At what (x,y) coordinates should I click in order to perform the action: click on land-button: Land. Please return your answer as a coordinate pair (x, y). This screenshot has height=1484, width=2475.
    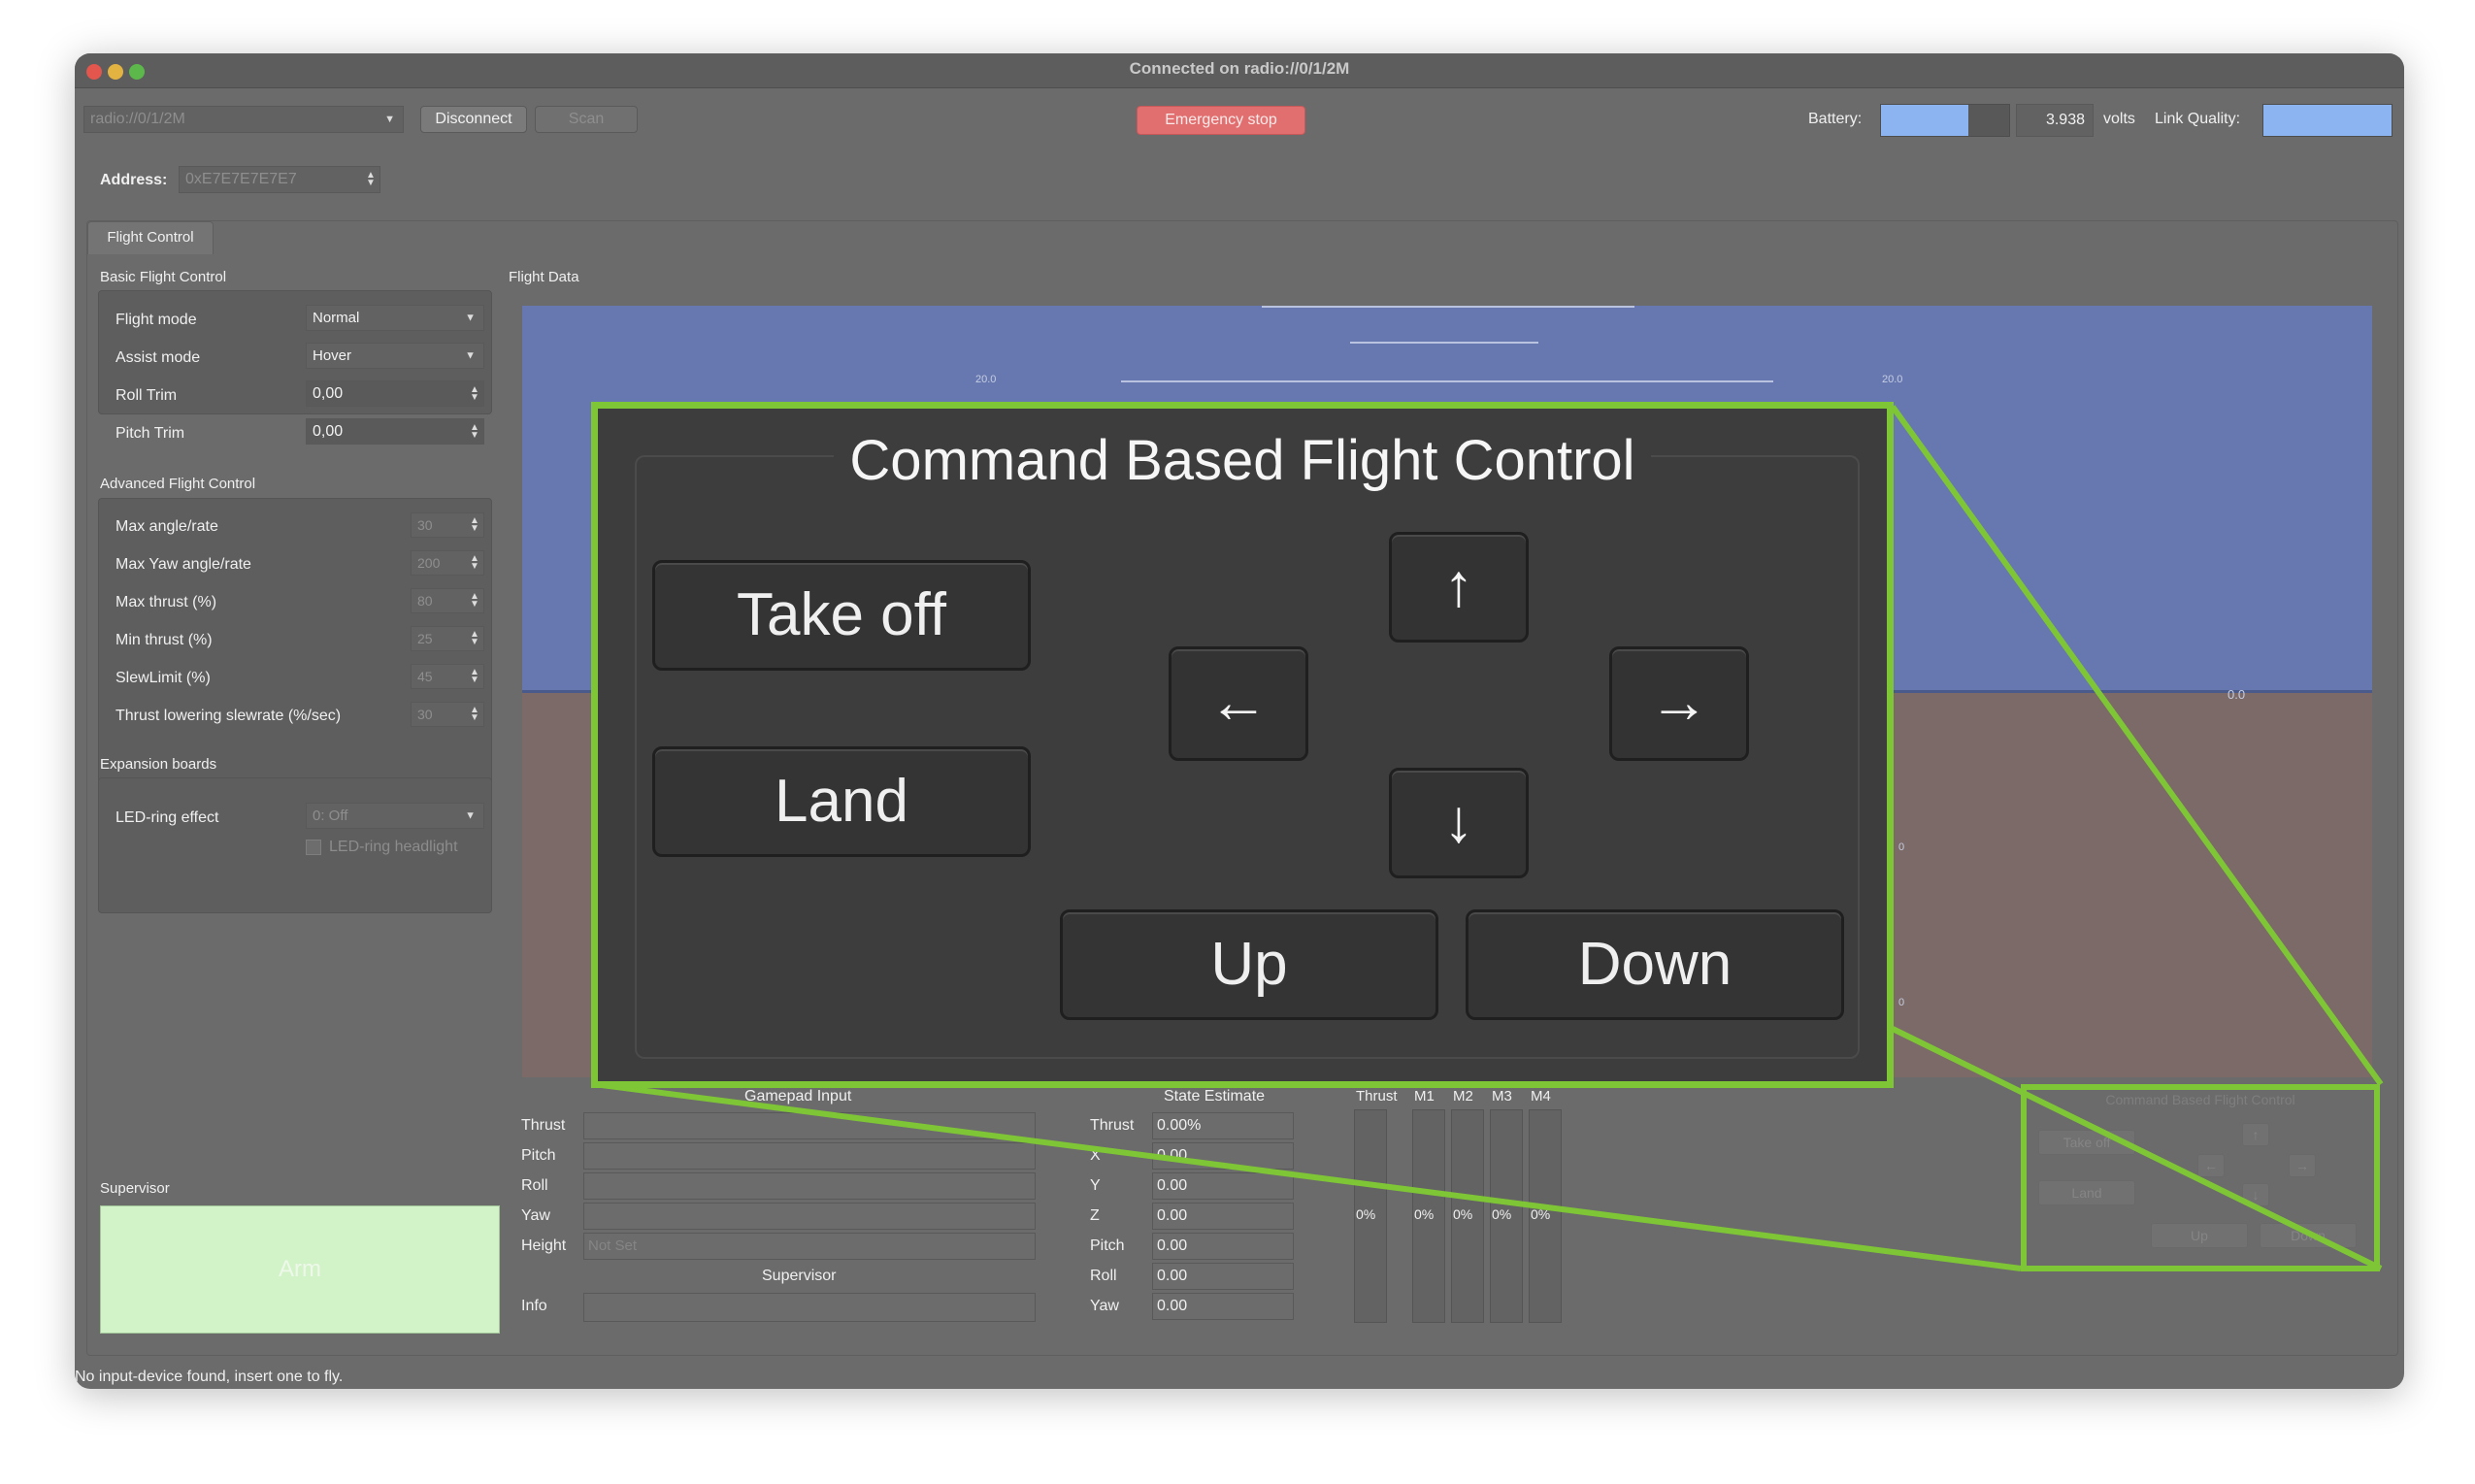
    Looking at the image, I should click on (841, 801).